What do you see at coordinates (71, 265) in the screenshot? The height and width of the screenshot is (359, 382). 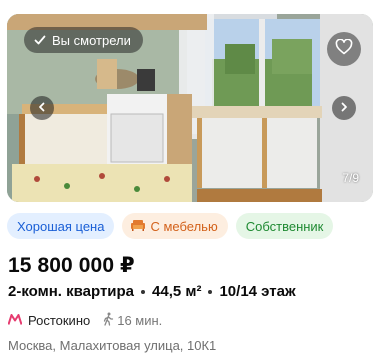 I see `listing-price: 15 800 000 ₽` at bounding box center [71, 265].